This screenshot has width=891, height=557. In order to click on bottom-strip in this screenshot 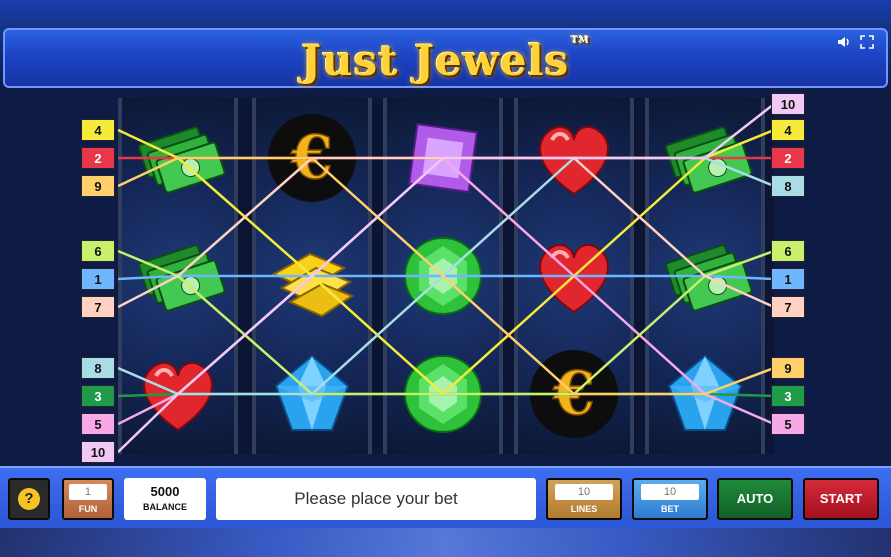, I will do `click(445, 542)`.